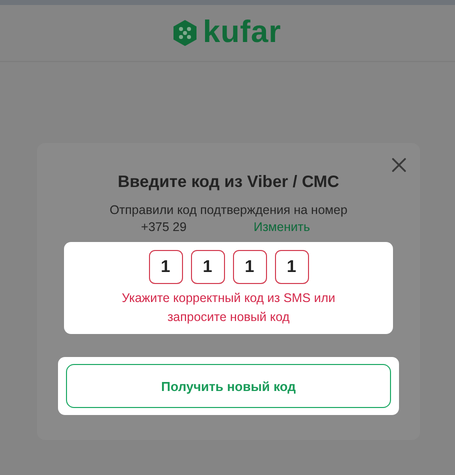 This screenshot has width=455, height=475. Describe the element at coordinates (228, 386) in the screenshot. I see `resend-code-button: Получить новый код` at that location.